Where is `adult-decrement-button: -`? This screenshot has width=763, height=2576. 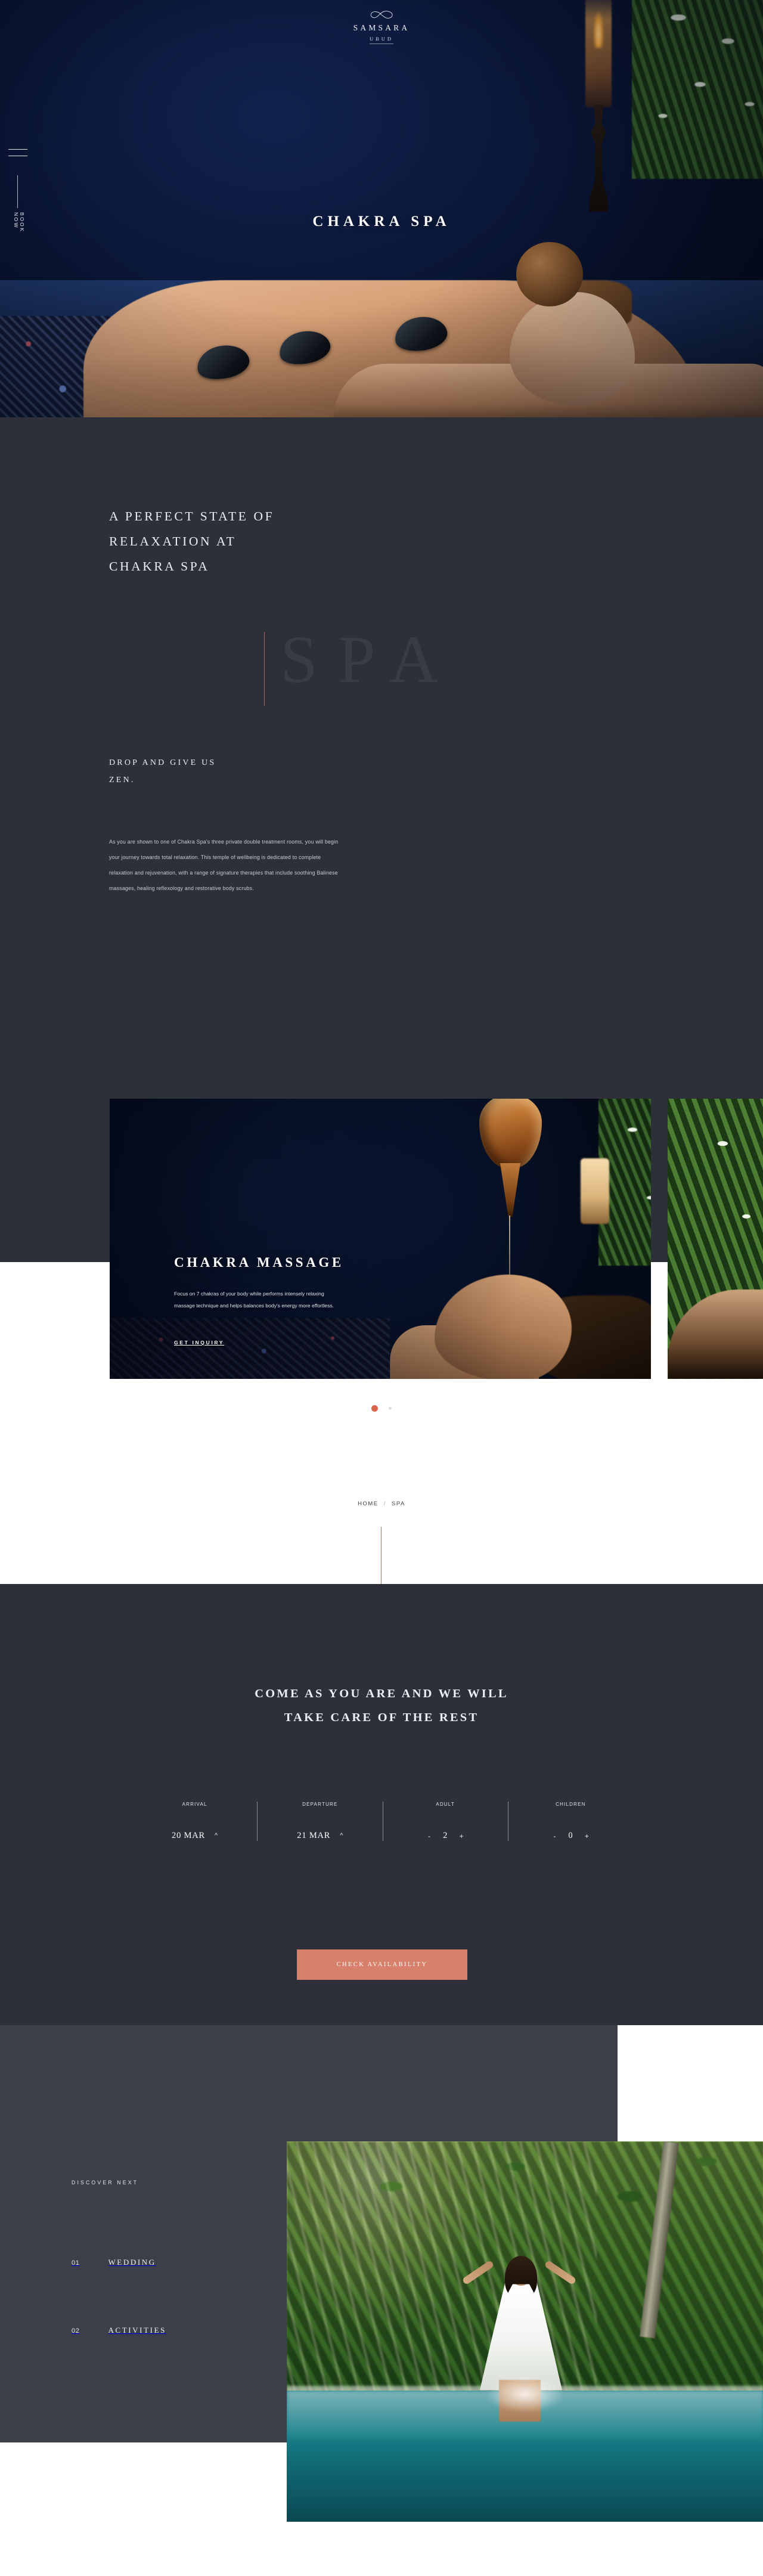 adult-decrement-button: - is located at coordinates (429, 1836).